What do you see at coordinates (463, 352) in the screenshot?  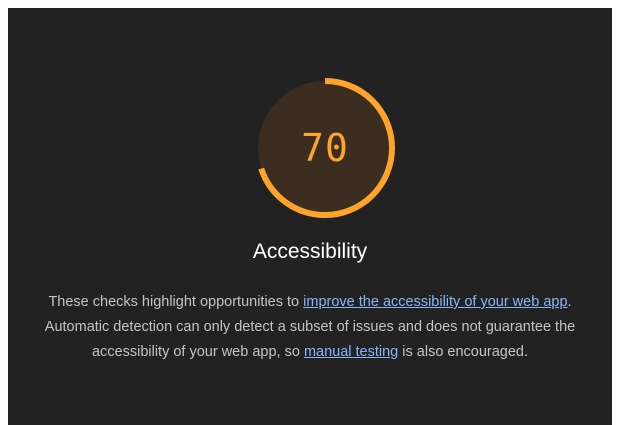 I see `description-text-3: is also encouraged.` at bounding box center [463, 352].